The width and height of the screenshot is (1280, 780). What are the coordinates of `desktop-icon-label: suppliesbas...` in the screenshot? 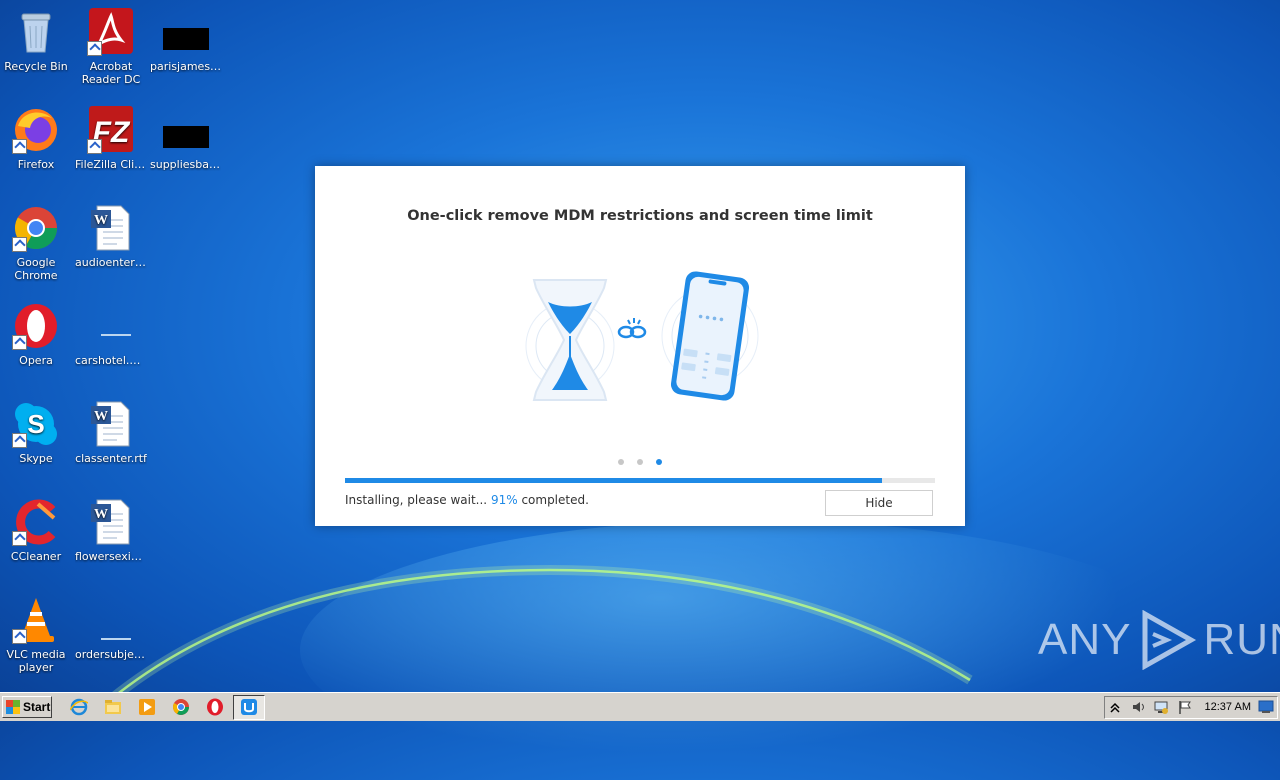 It's located at (186, 164).